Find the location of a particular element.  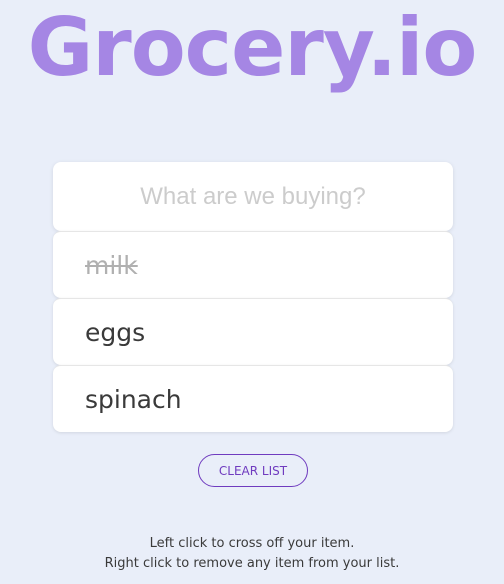

list-item: eggs is located at coordinates (253, 331).